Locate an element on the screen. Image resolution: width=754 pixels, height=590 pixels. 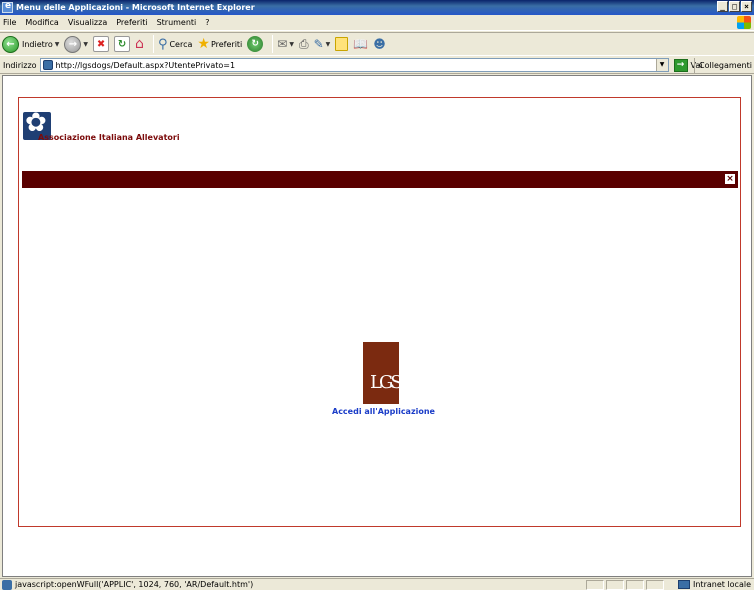
lgs-app-icon: LGS is located at coordinates (383, 373).